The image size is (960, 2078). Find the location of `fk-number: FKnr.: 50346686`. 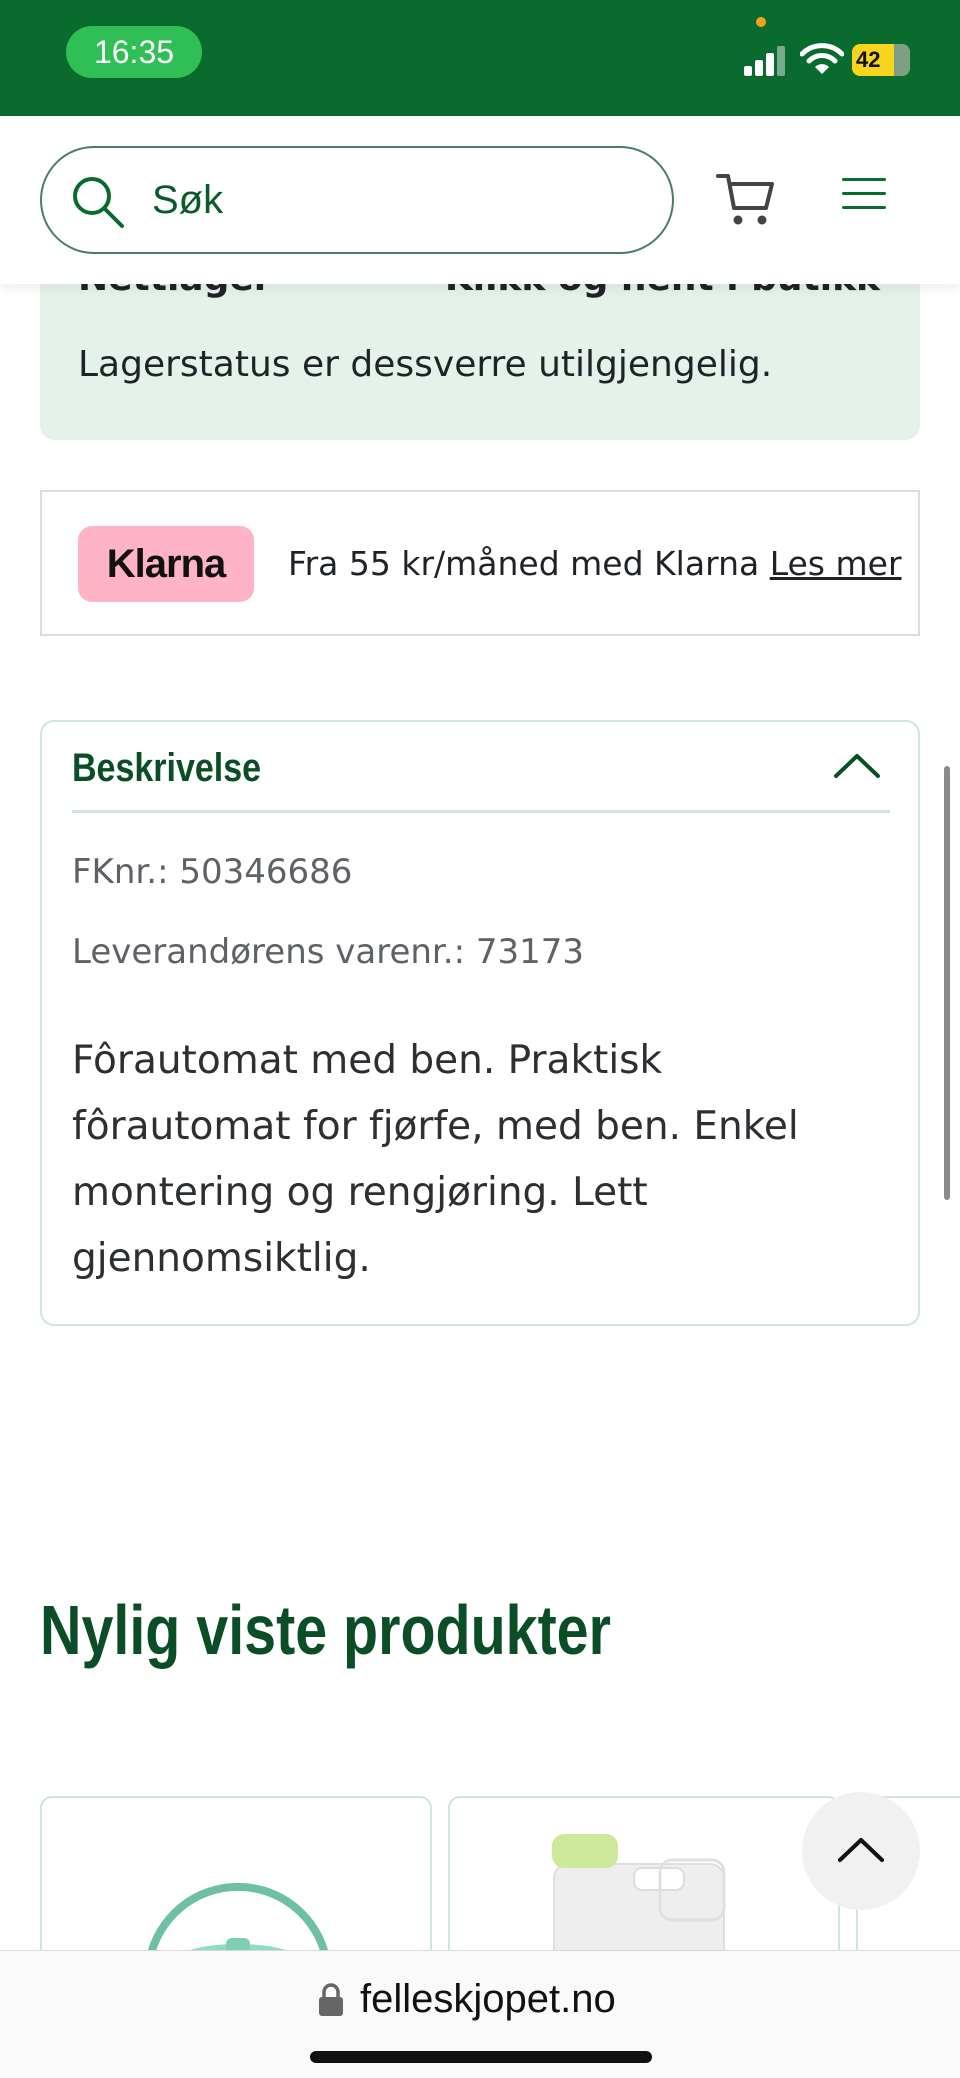

fk-number: FKnr.: 50346686 is located at coordinates (212, 872).